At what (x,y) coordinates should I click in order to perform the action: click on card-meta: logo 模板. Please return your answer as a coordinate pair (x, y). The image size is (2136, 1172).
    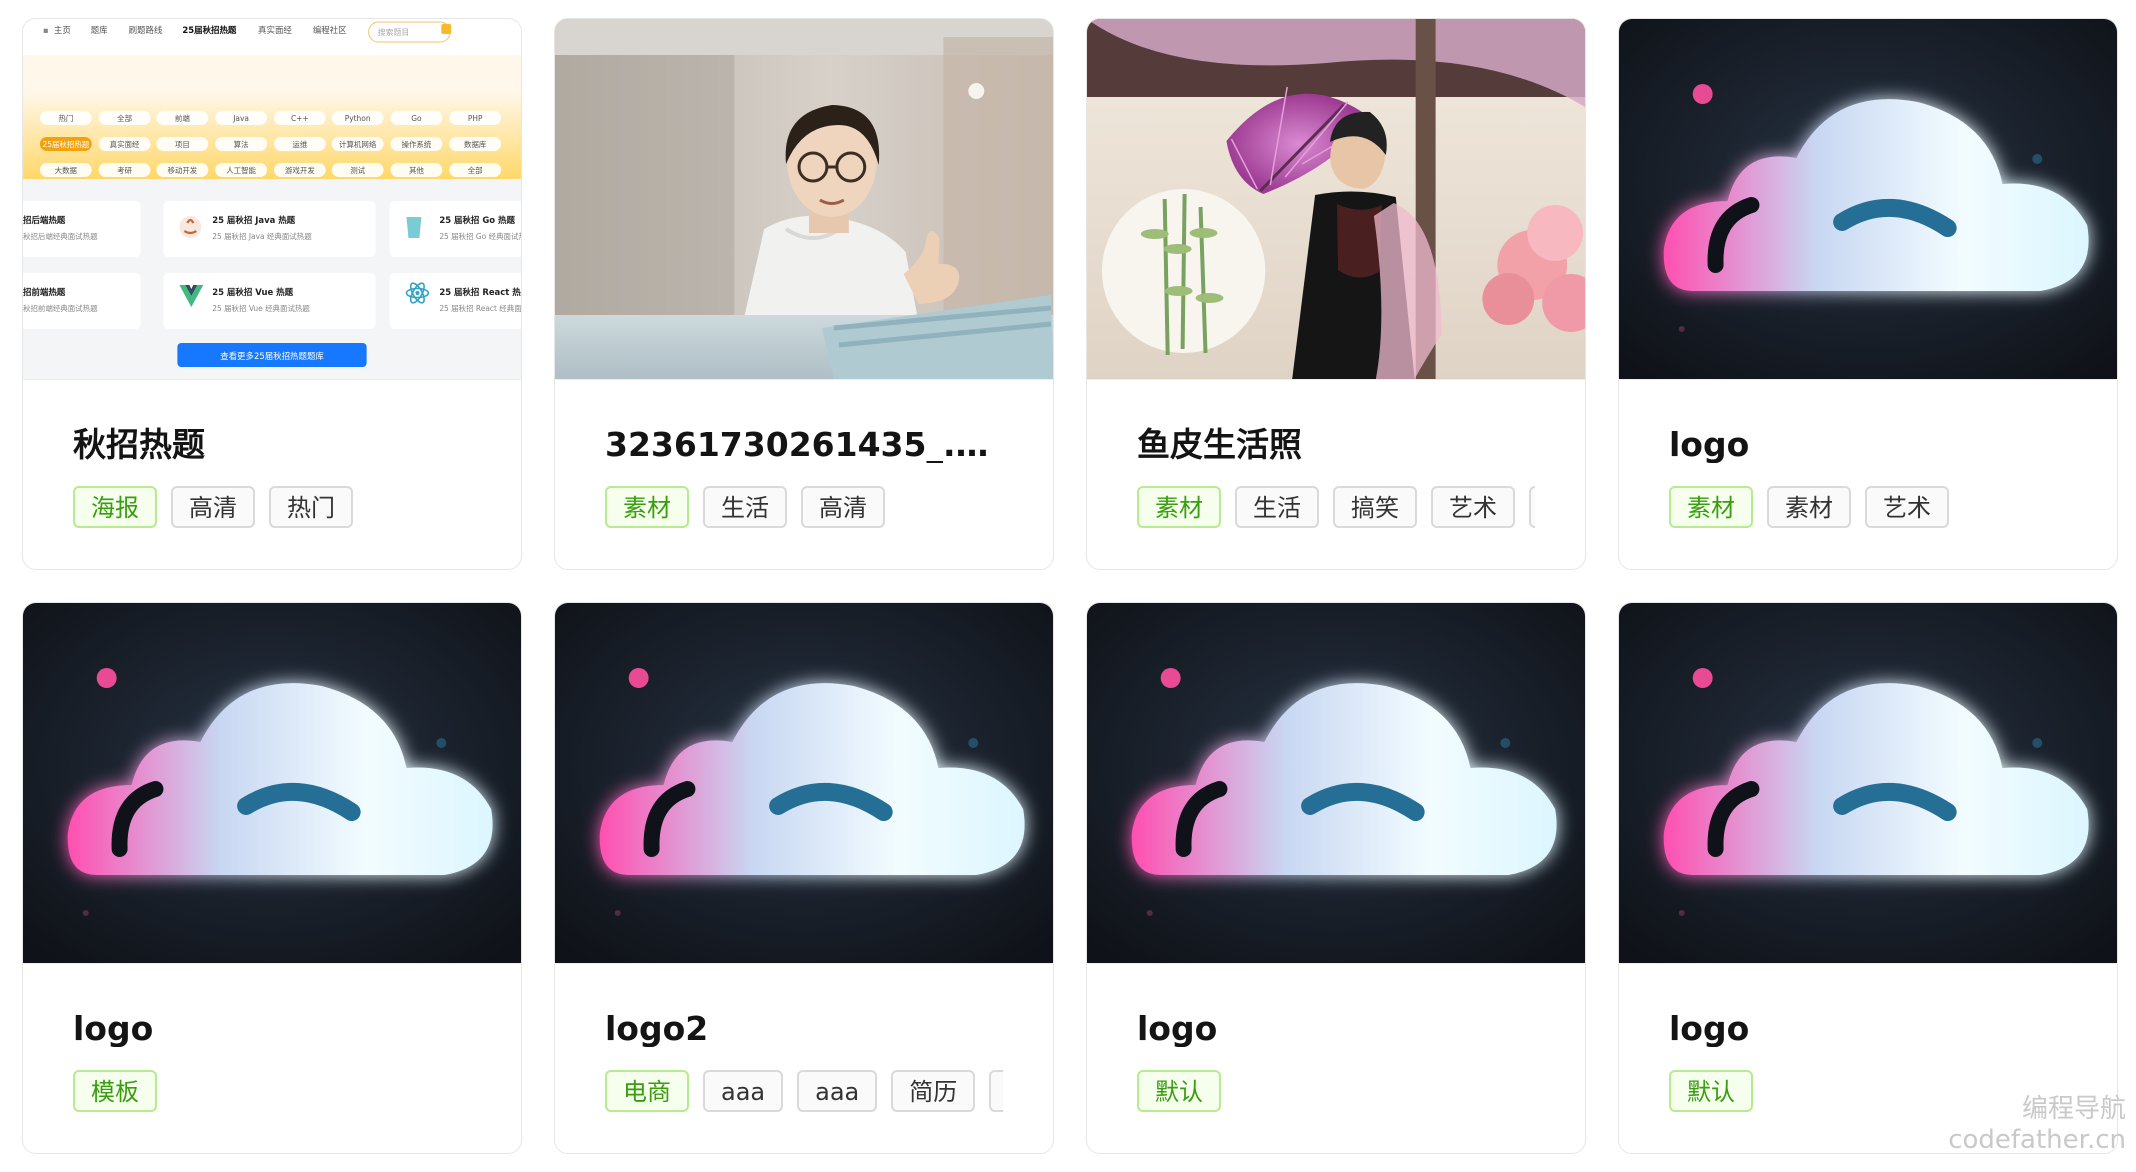
    Looking at the image, I should click on (272, 1062).